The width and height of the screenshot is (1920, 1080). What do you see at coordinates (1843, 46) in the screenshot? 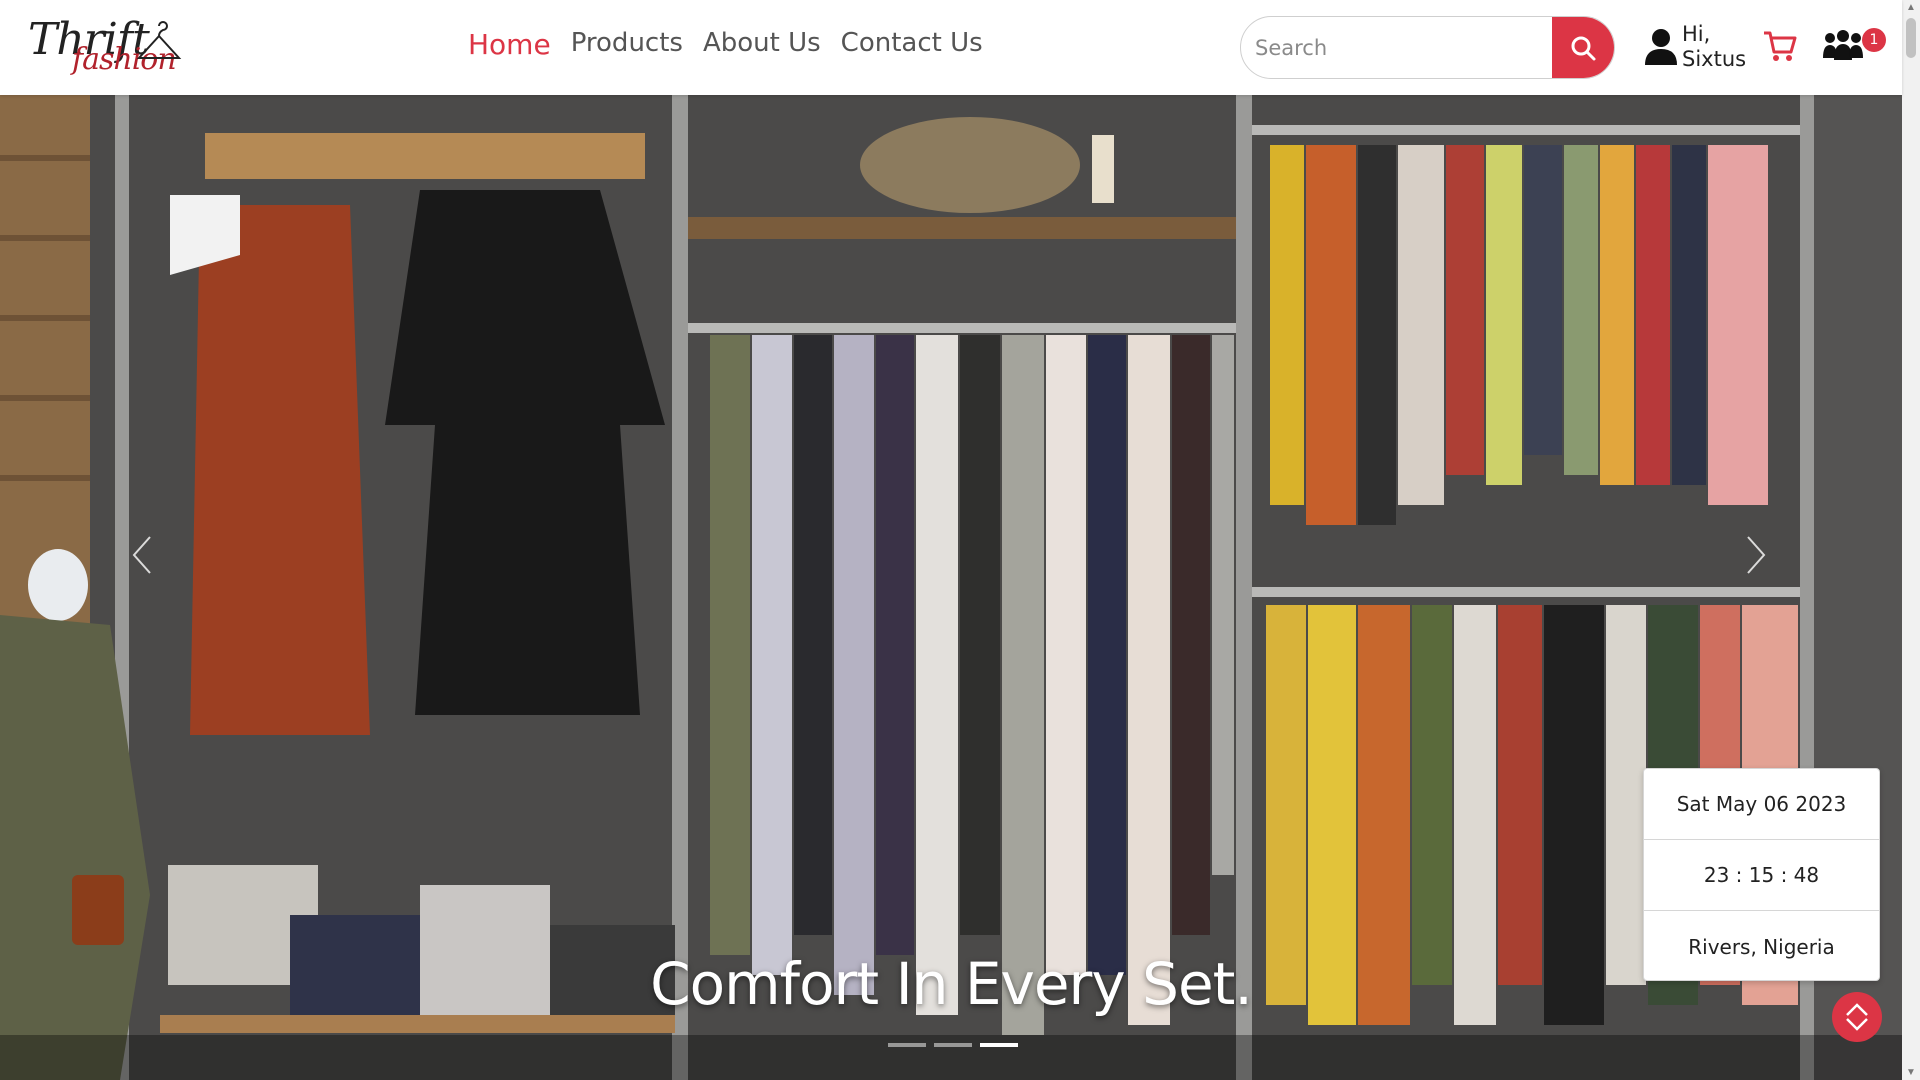
I see `community-icon` at bounding box center [1843, 46].